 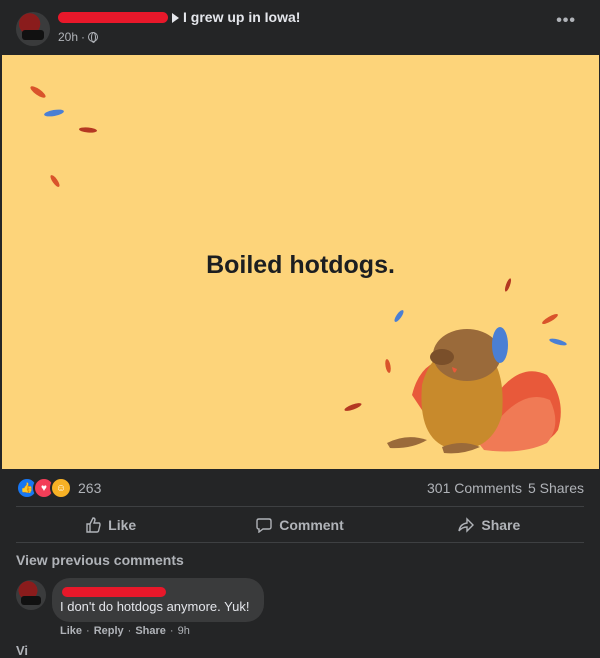 I want to click on comment-reply-link: Reply, so click(x=109, y=631).